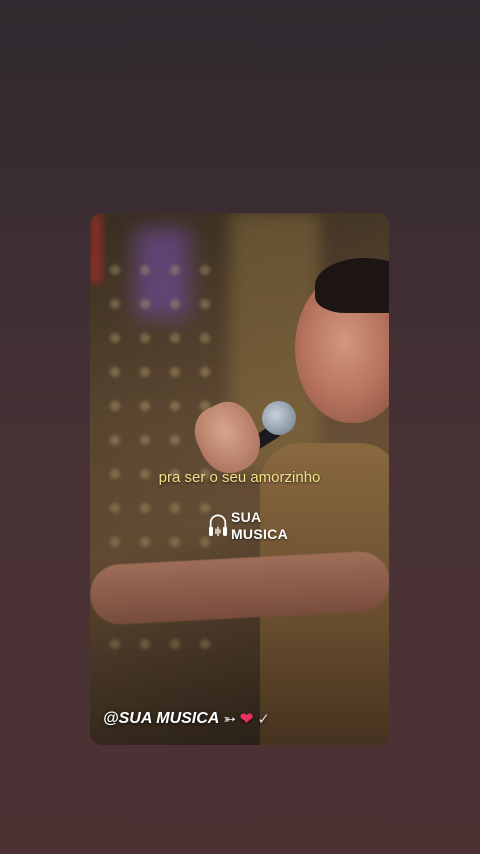  I want to click on arrow-icon: ➳, so click(229, 719).